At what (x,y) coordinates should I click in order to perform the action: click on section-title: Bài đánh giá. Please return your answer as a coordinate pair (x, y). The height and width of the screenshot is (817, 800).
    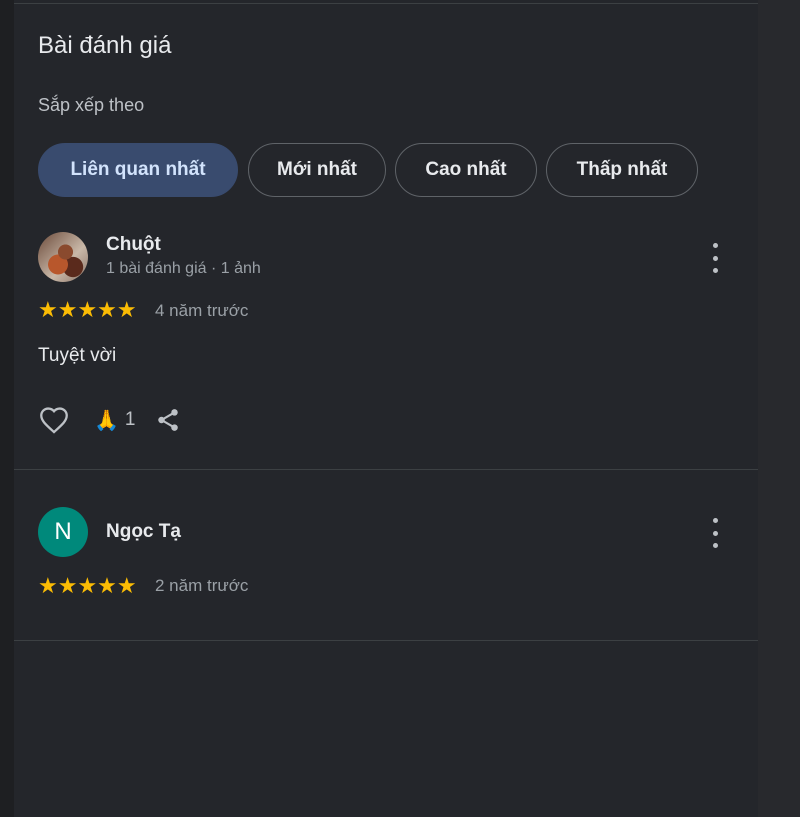
    Looking at the image, I should click on (105, 45).